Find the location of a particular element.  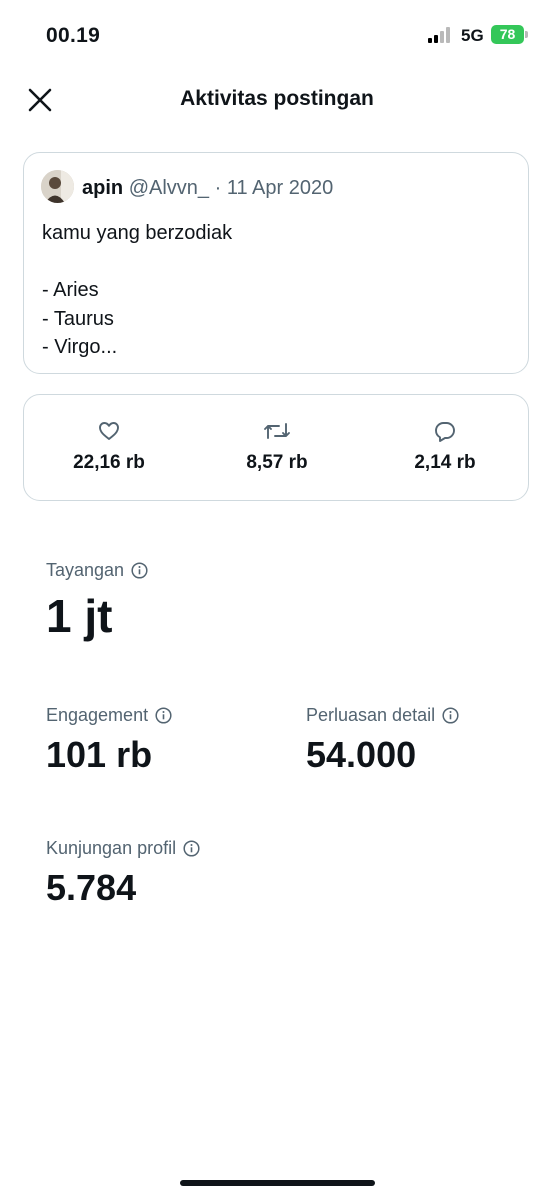

detail-expands-label: Perluasan detail is located at coordinates (371, 715).